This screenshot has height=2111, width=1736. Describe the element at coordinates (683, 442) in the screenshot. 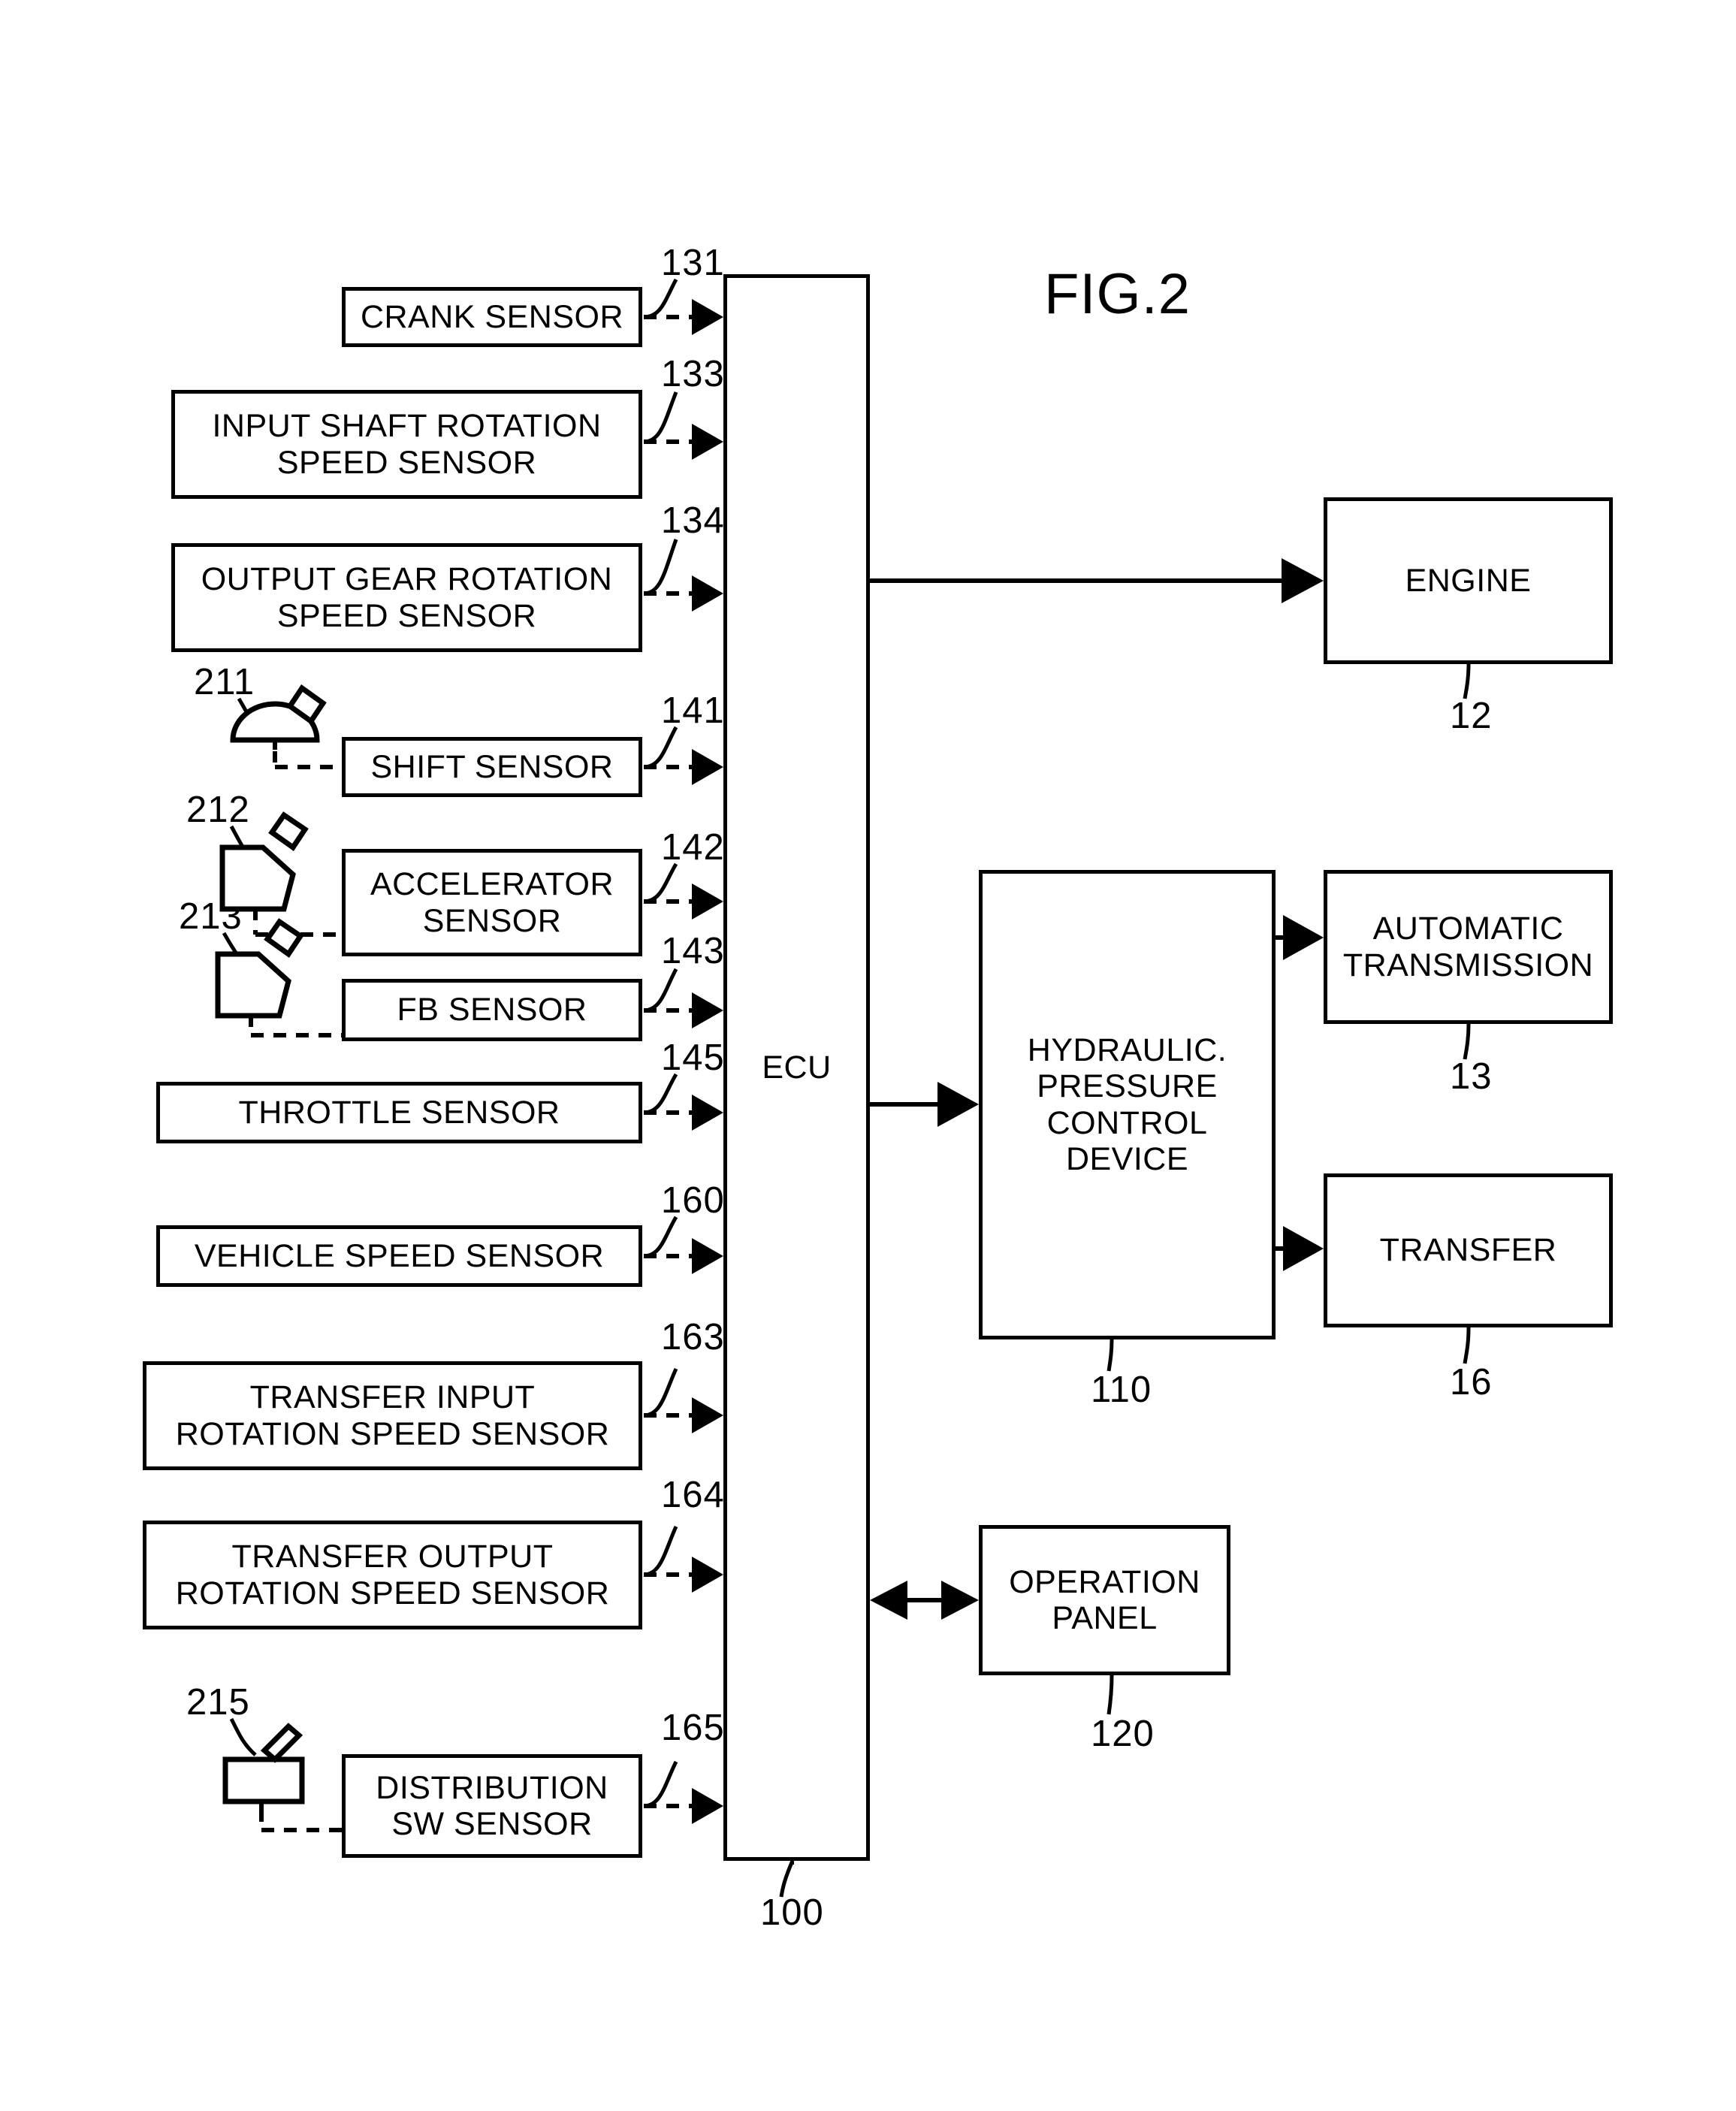

I see `signal-line-input-shaft-sensor-to-ecu` at that location.